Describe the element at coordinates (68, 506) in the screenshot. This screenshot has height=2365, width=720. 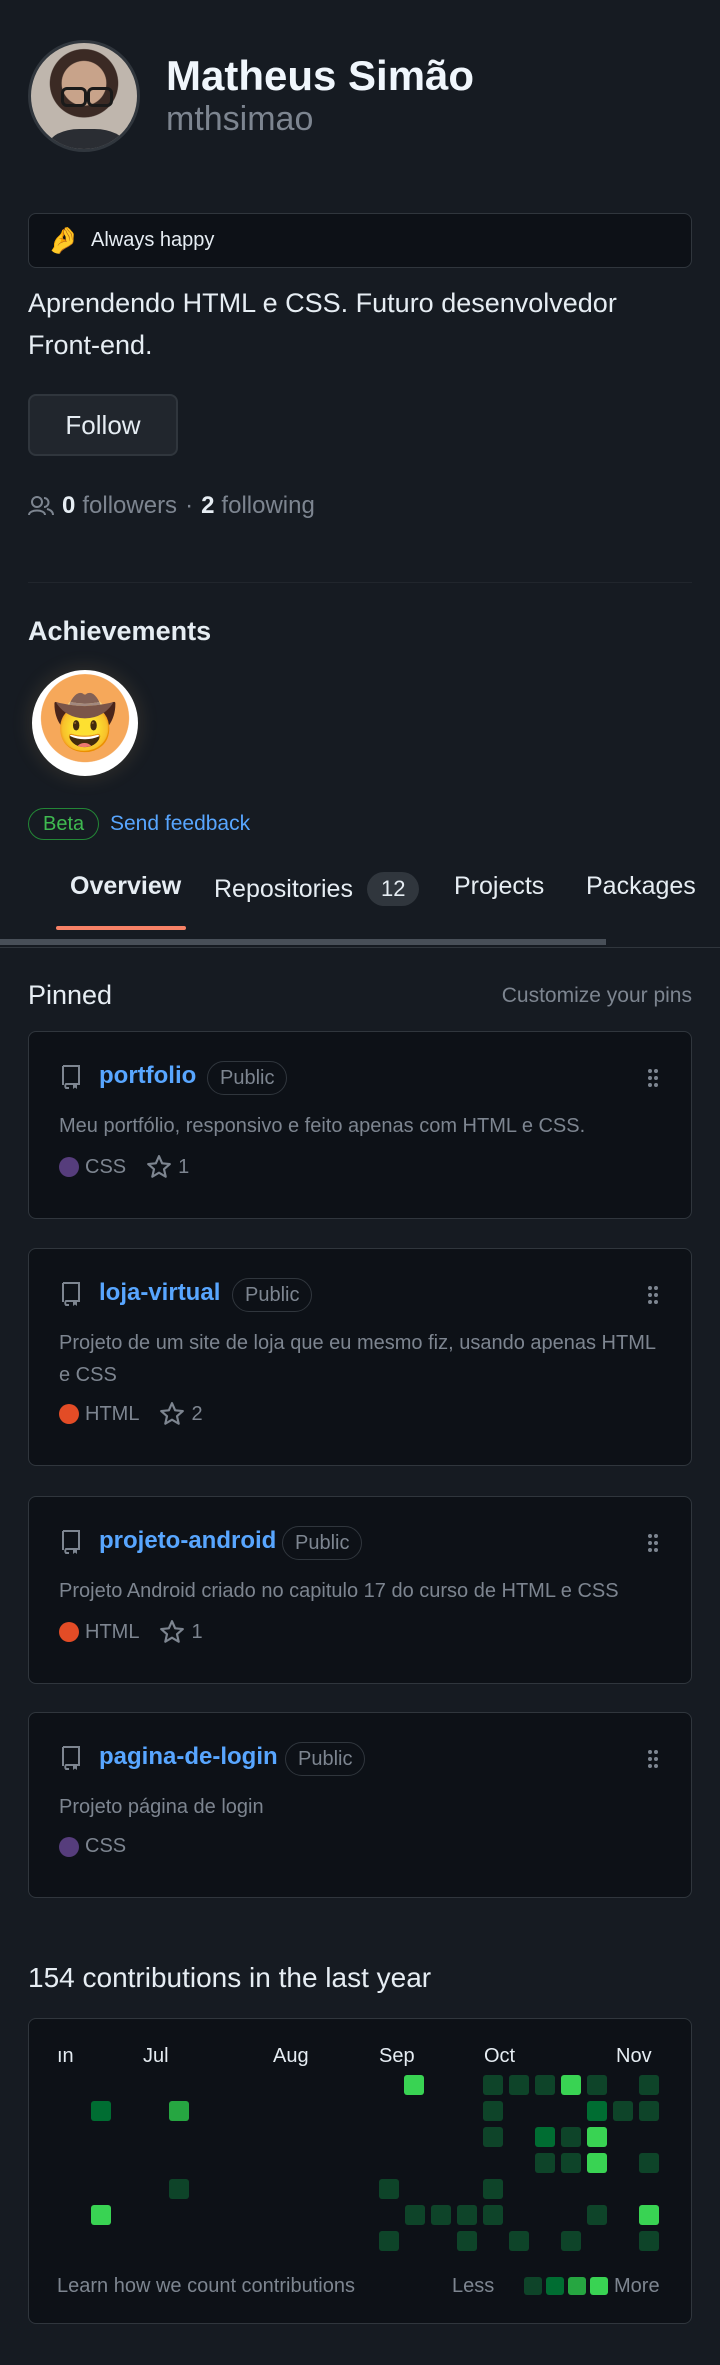
I see `followers-count: 0` at that location.